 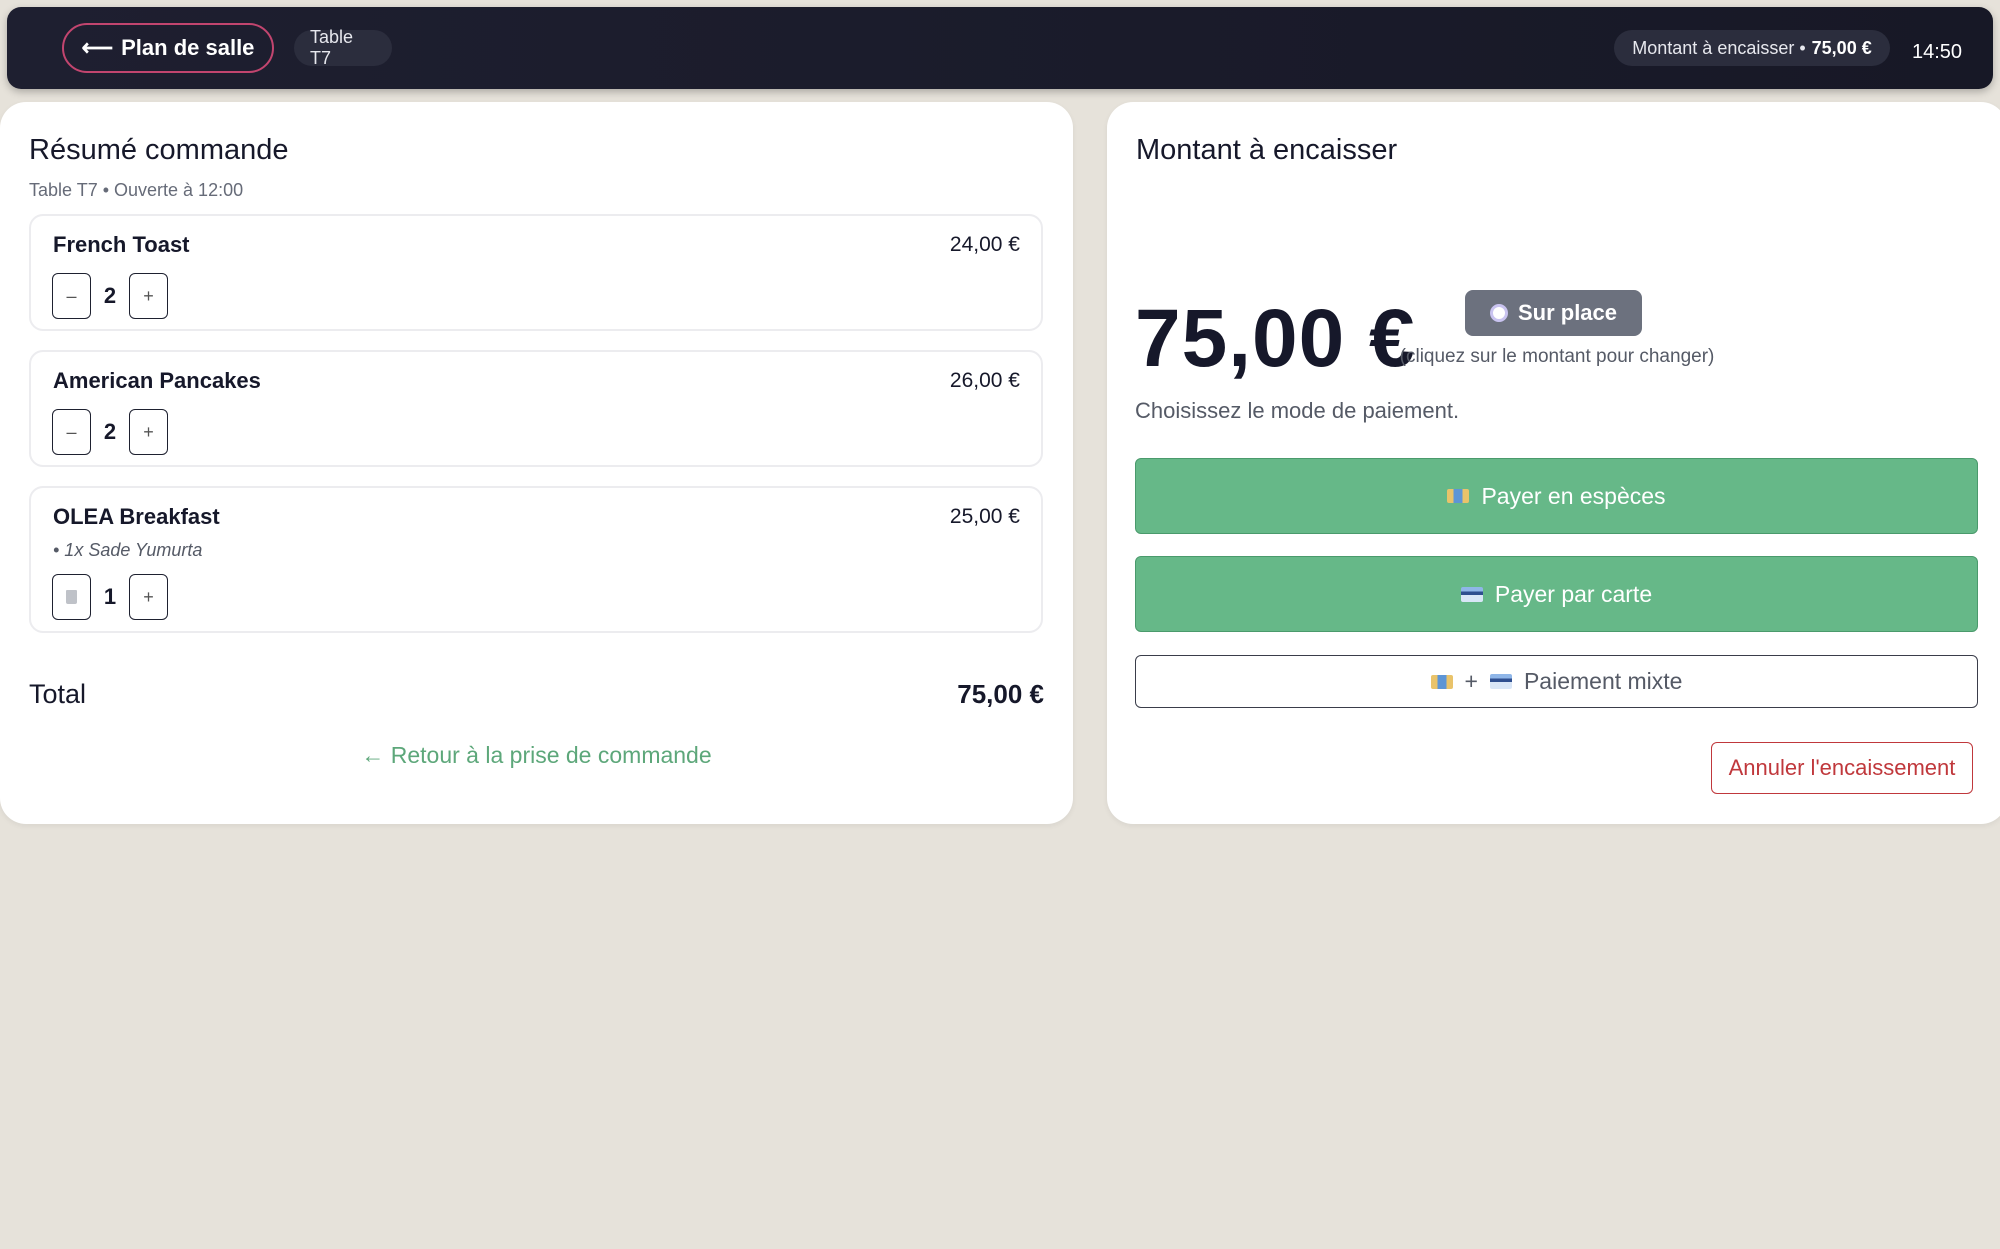 What do you see at coordinates (1573, 495) in the screenshot?
I see `pay-cash-label: Payer en espèces` at bounding box center [1573, 495].